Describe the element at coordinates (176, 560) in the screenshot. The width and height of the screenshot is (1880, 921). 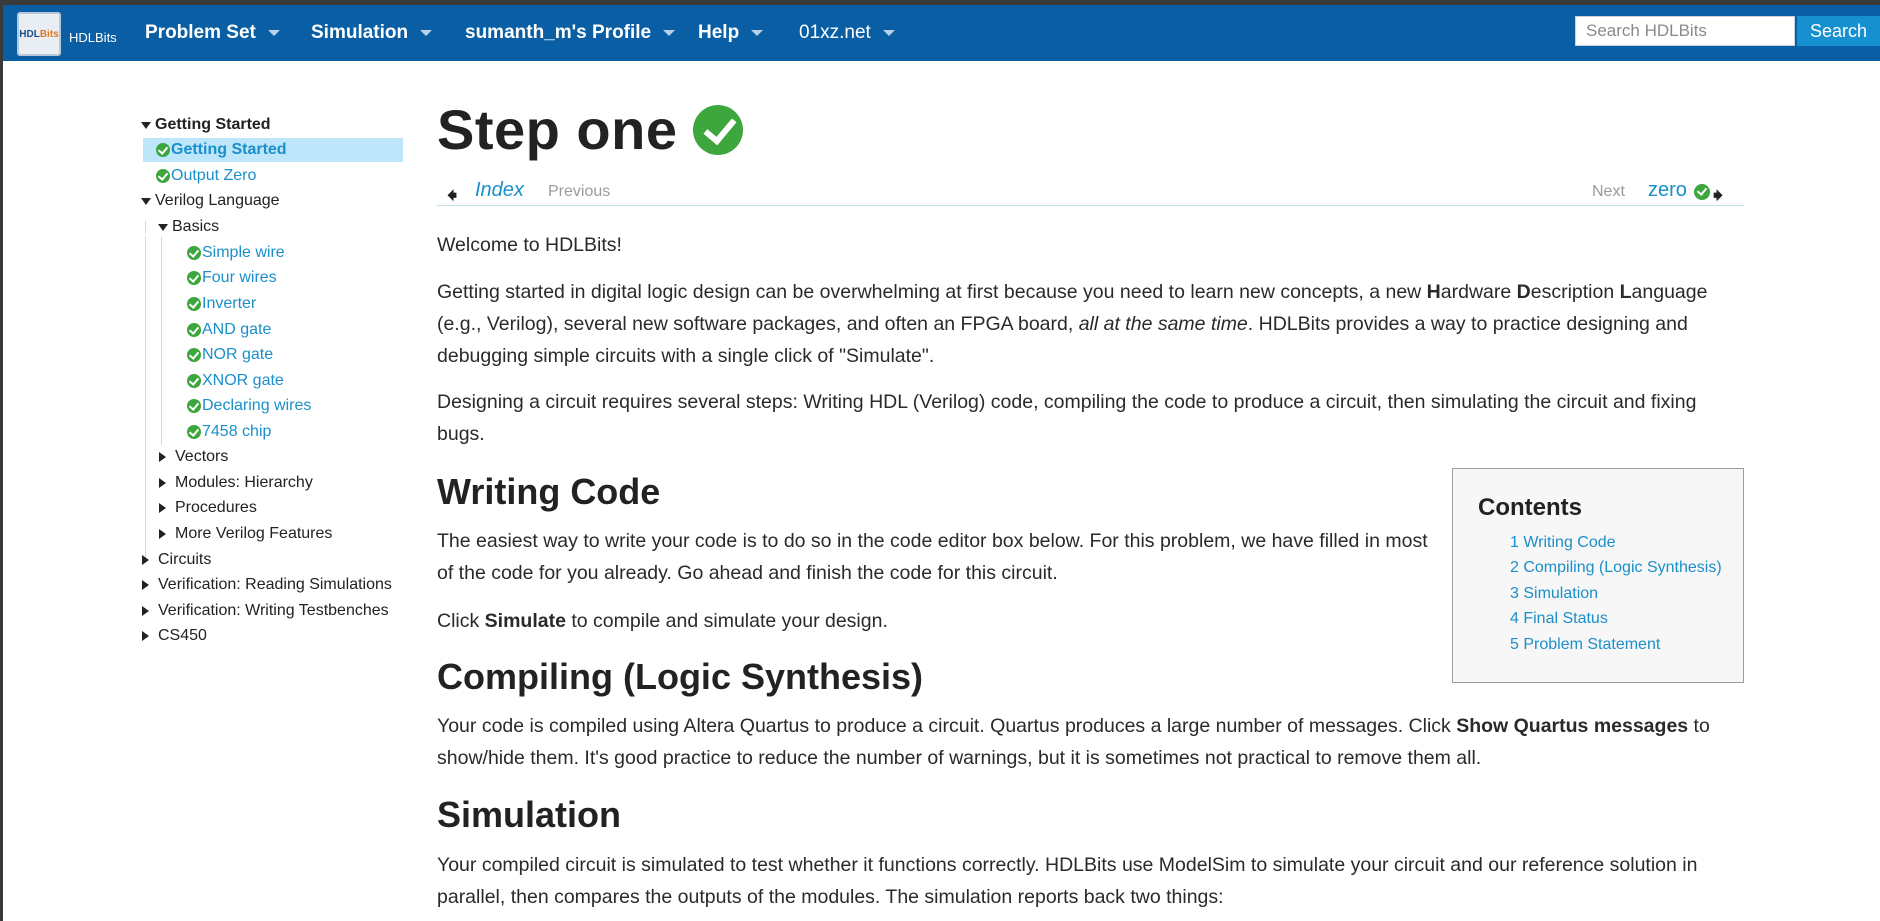
I see `sidebar-section-circuits: Circuits` at that location.